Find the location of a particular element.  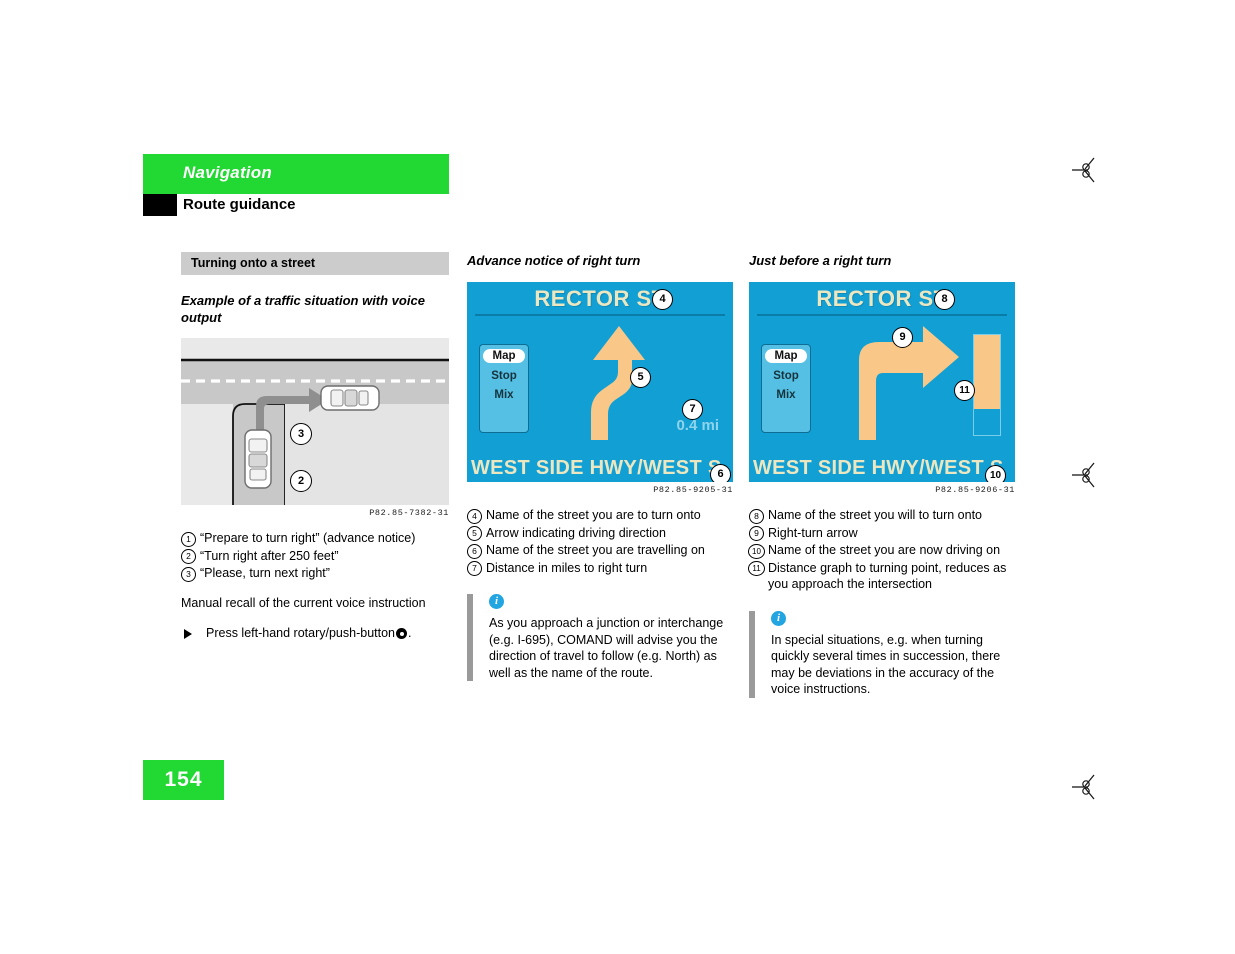

crop-mark-icon-middle is located at coordinates (1089, 475).